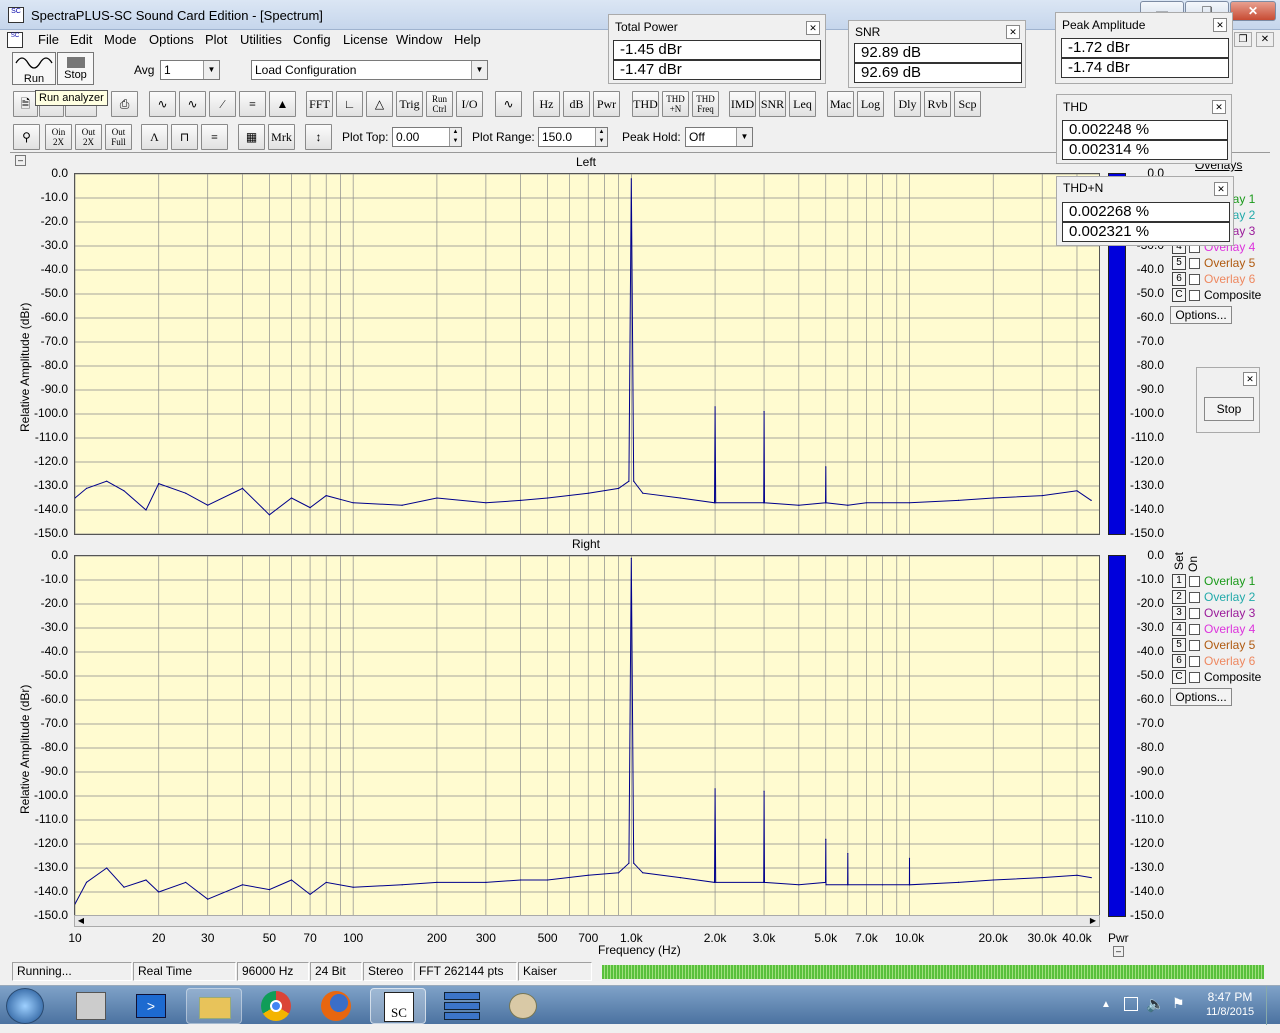 The width and height of the screenshot is (1280, 1033). Describe the element at coordinates (216, 39) in the screenshot. I see `menu-plot: Plot` at that location.